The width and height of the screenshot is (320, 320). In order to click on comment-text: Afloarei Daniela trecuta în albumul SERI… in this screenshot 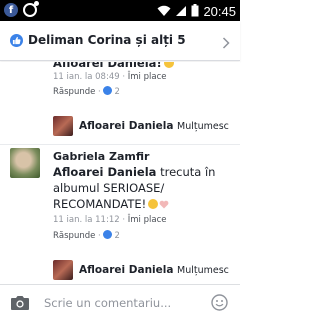, I will do `click(134, 188)`.